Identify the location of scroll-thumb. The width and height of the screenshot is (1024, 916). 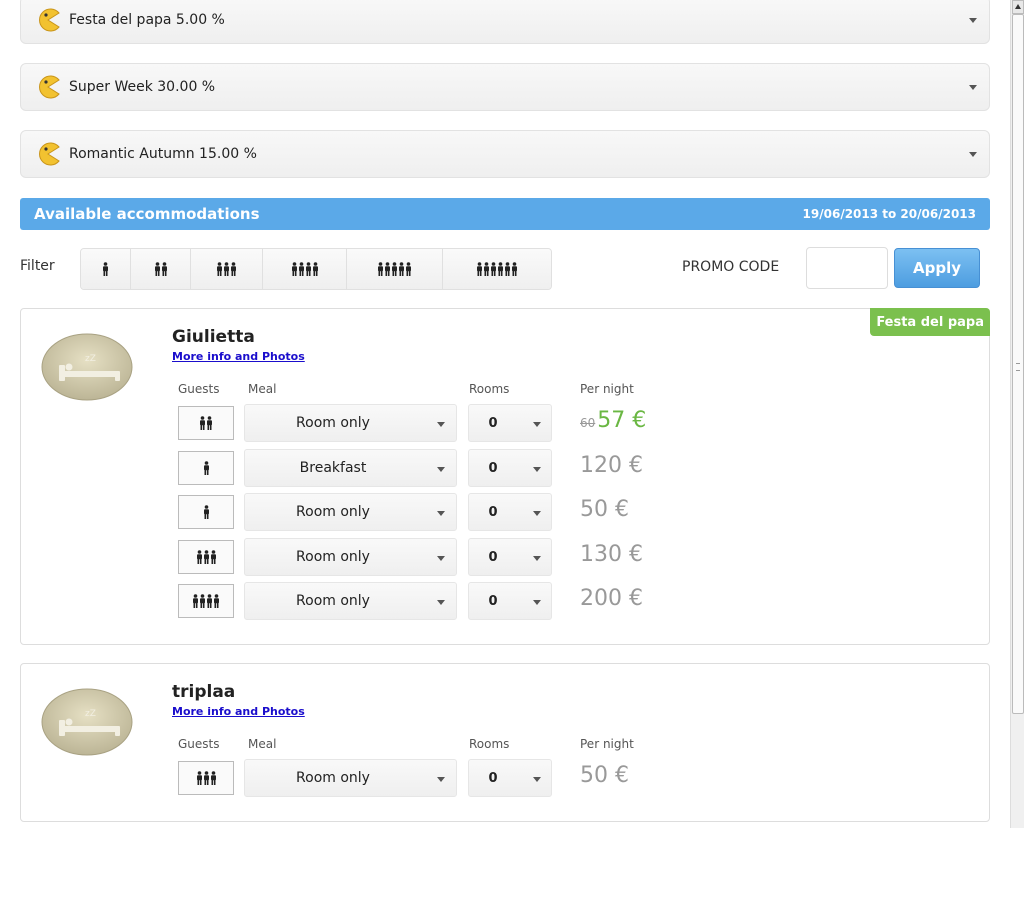
(1018, 364).